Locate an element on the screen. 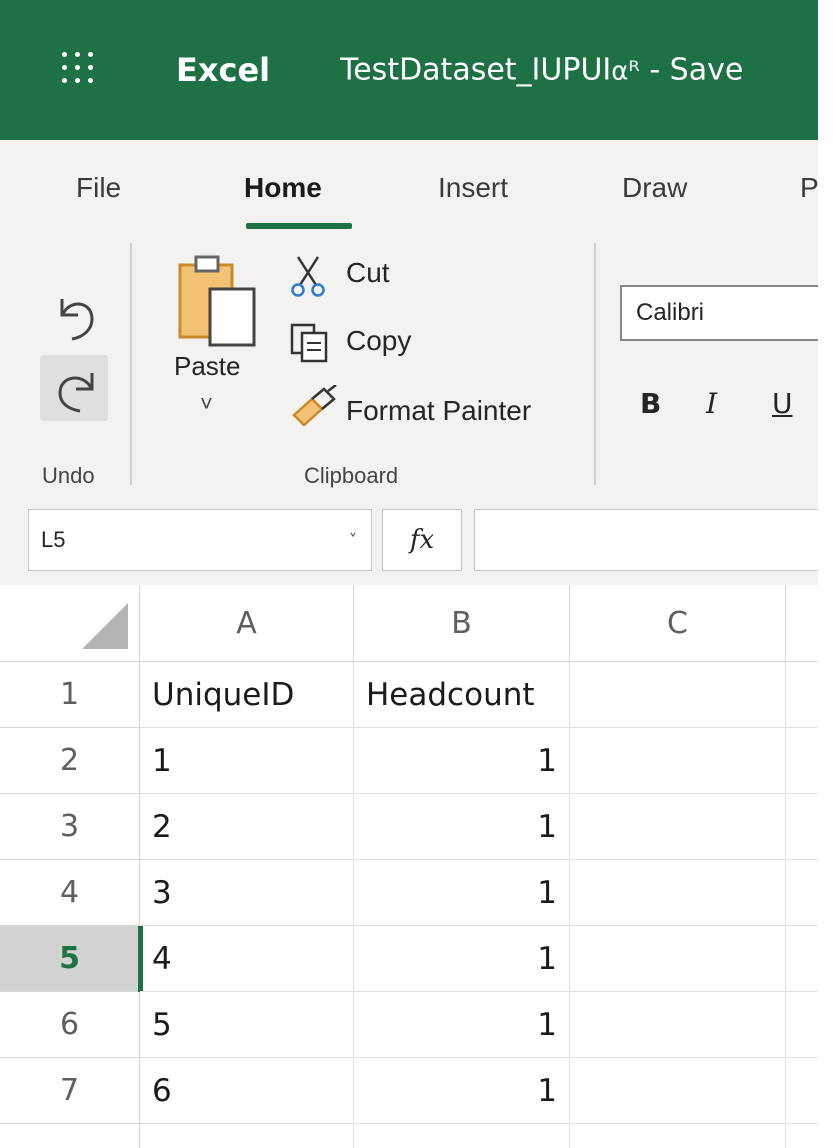 The width and height of the screenshot is (833, 1148). redo-button is located at coordinates (74, 388).